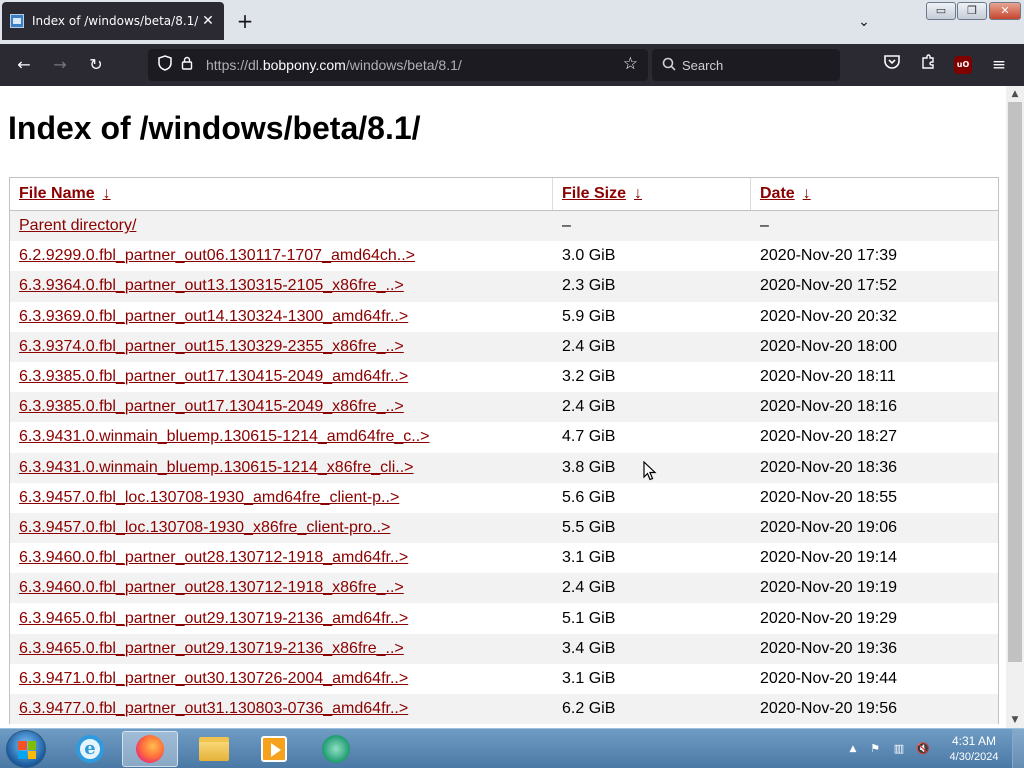 This screenshot has width=1024, height=768. I want to click on date-cell: 2020-Nov-20 19:29, so click(828, 618).